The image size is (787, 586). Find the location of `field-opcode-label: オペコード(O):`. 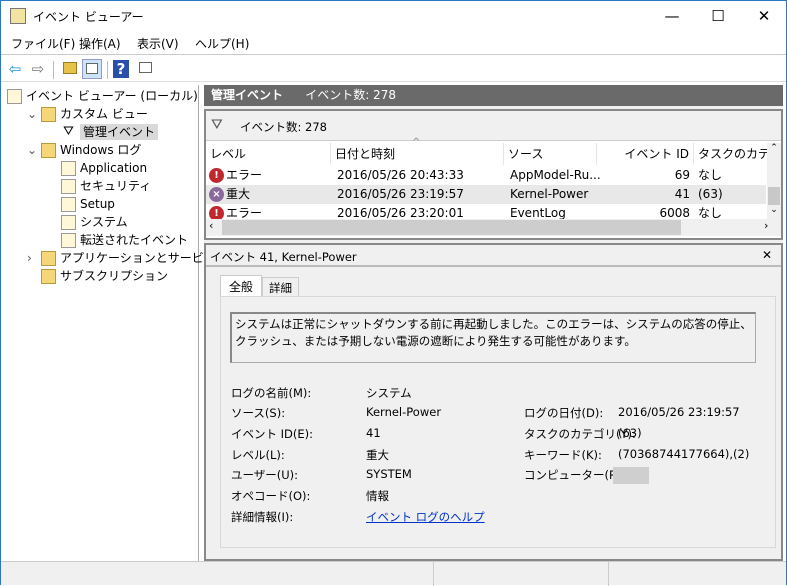

field-opcode-label: オペコード(O): is located at coordinates (271, 496).